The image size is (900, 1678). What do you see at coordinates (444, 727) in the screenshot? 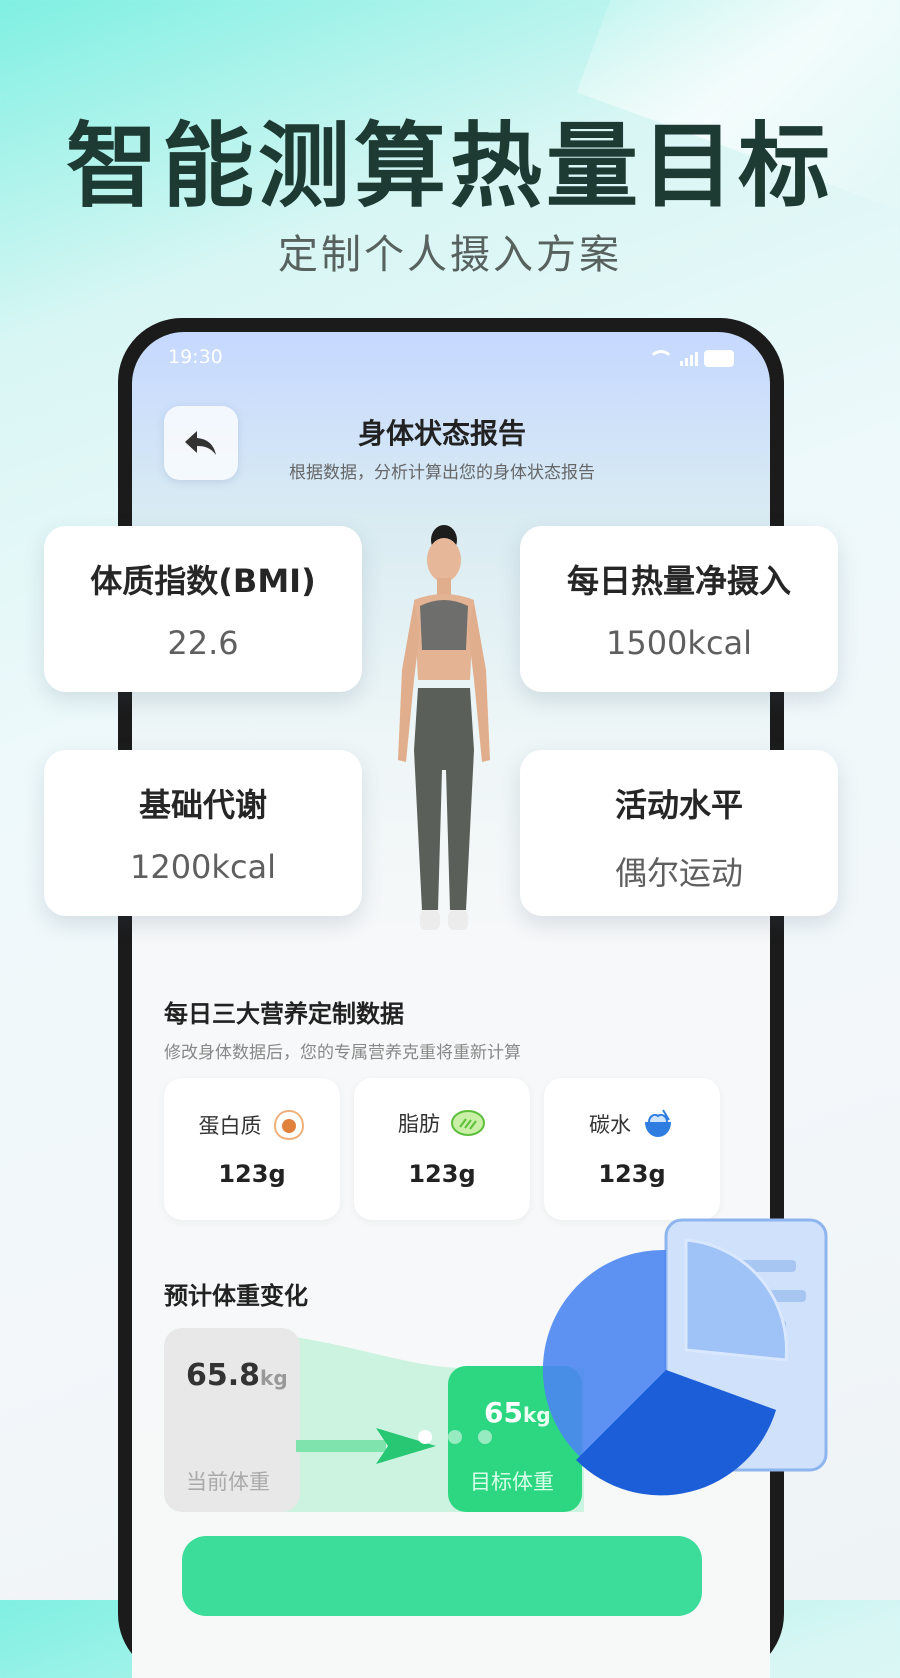
I see `model-figure-image` at bounding box center [444, 727].